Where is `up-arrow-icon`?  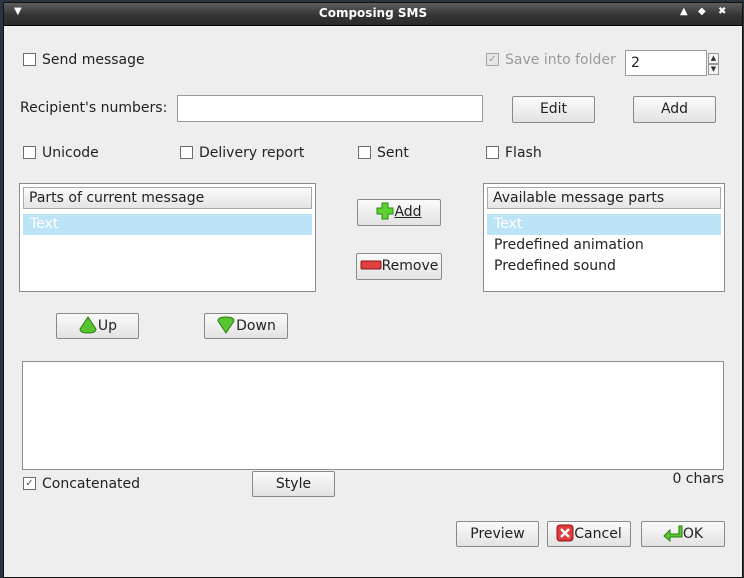 up-arrow-icon is located at coordinates (88, 325).